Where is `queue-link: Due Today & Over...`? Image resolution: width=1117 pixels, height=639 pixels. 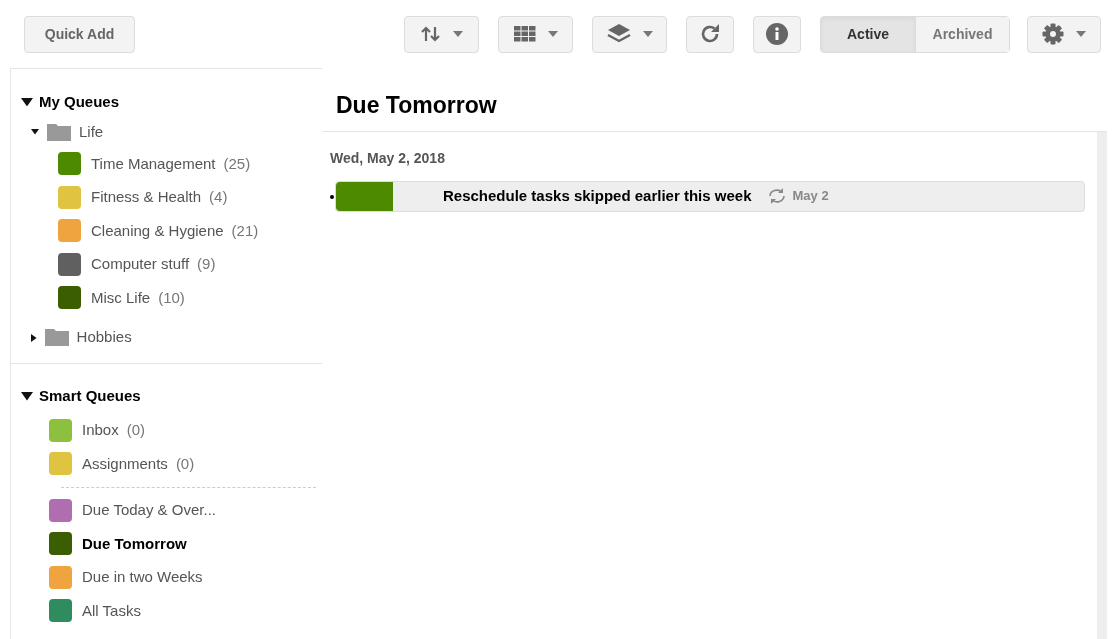
queue-link: Due Today & Over... is located at coordinates (149, 510).